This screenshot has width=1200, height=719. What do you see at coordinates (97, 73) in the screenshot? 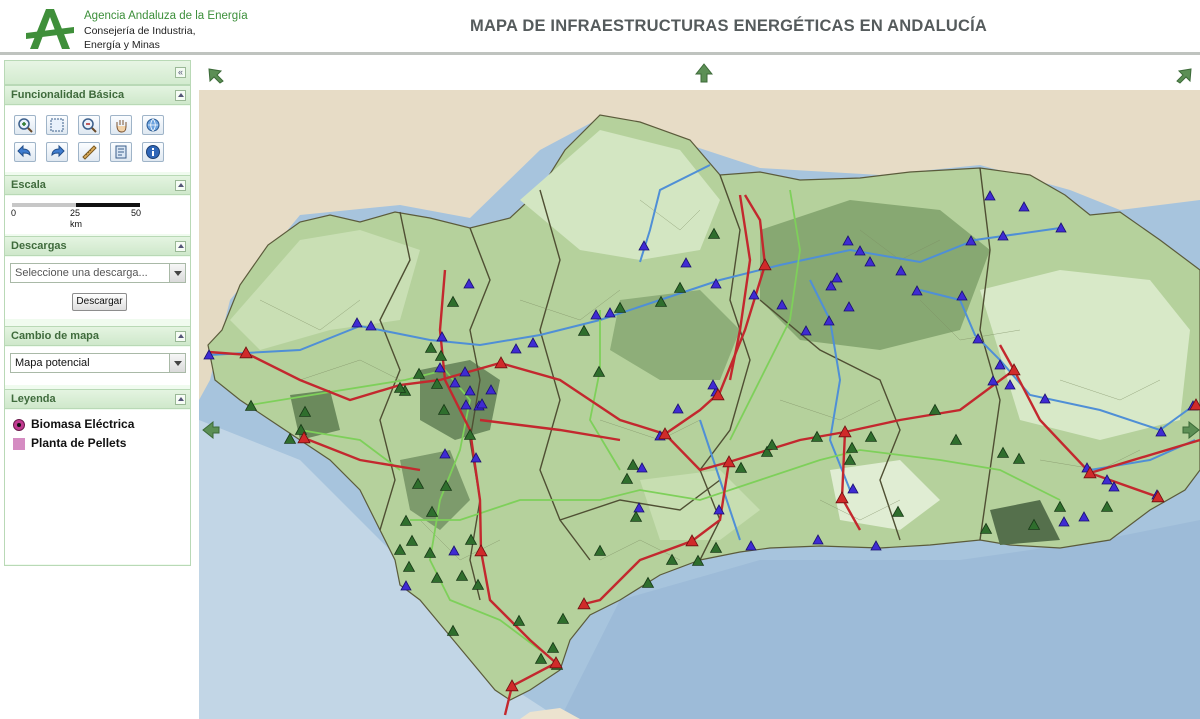
I see `sidebar-toolbar: «` at bounding box center [97, 73].